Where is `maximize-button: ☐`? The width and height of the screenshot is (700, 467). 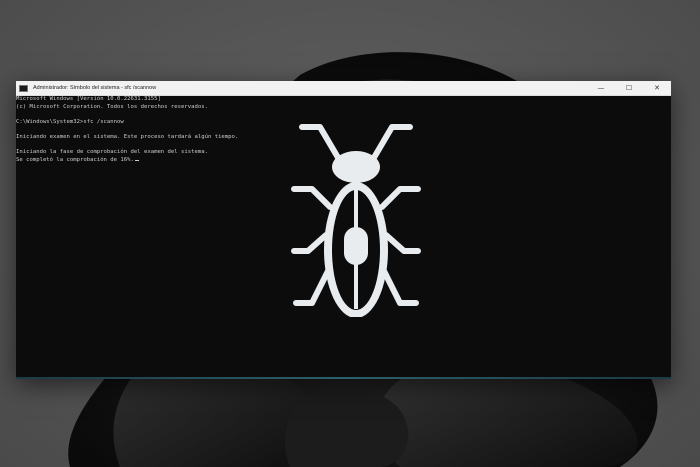
maximize-button: ☐ is located at coordinates (629, 88).